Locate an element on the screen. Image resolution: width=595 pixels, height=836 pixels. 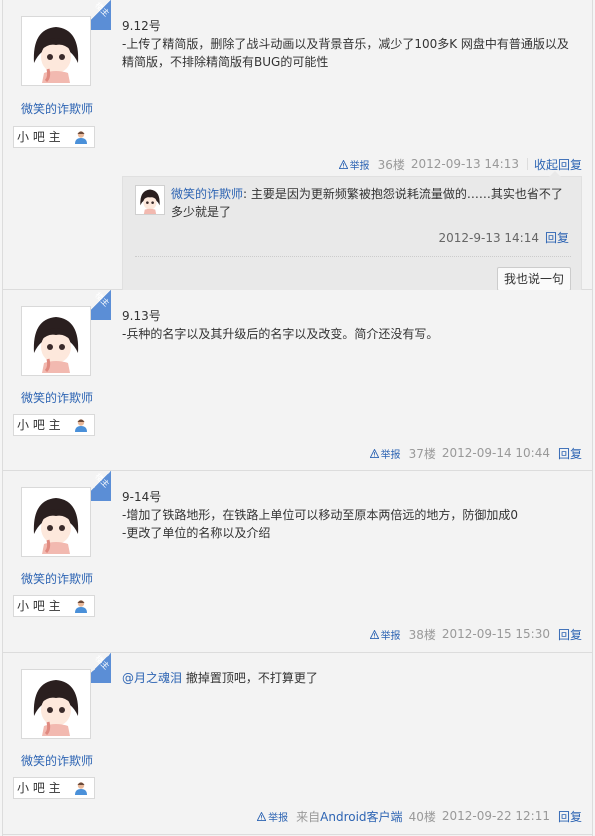
content-line: 精简版，不排除精简版有BUG的可能性 is located at coordinates (225, 62).